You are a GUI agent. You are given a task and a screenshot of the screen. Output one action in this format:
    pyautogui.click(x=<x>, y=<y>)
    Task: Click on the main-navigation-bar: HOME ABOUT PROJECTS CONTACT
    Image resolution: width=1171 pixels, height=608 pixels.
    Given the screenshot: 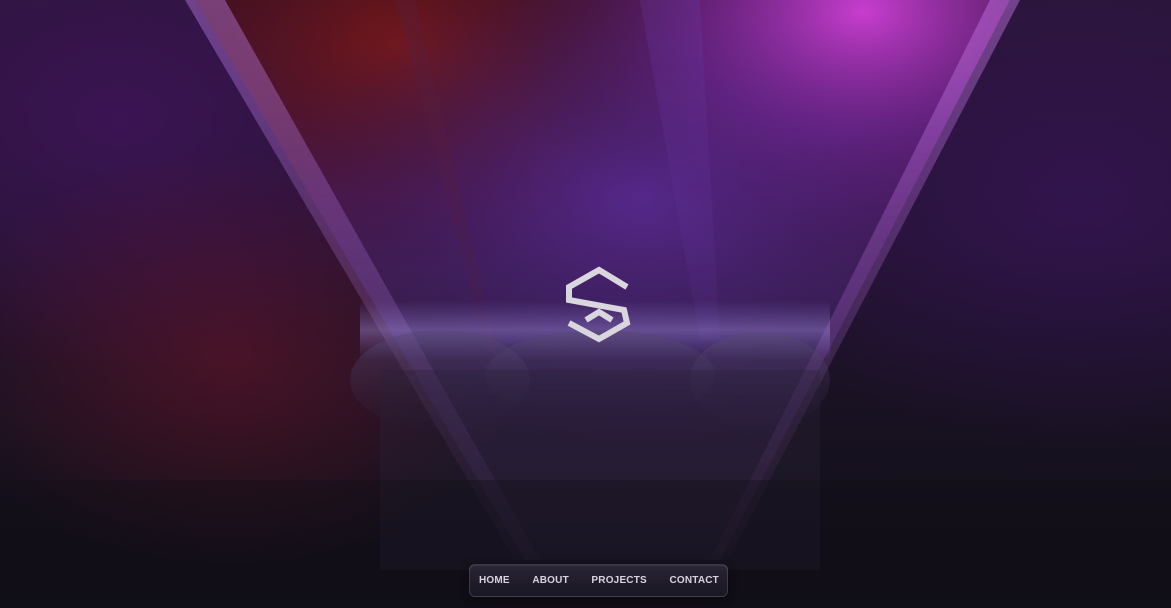 What is the action you would take?
    pyautogui.click(x=598, y=580)
    